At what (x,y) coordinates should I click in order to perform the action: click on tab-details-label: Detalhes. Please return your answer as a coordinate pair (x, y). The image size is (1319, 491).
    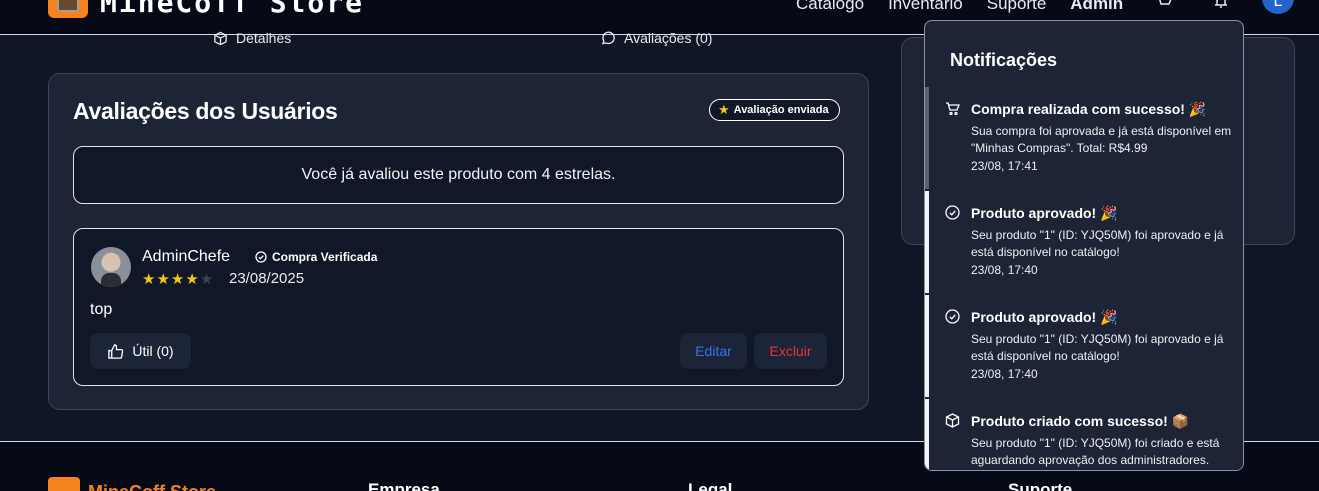
    Looking at the image, I should click on (264, 38).